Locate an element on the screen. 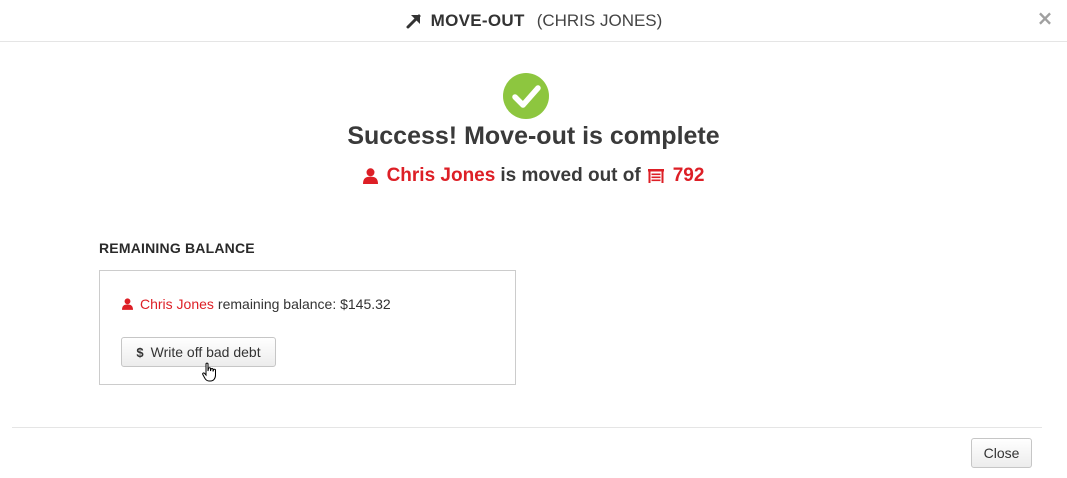 Image resolution: width=1067 pixels, height=478 pixels. modal-title-text: MOVE-OUT is located at coordinates (477, 20).